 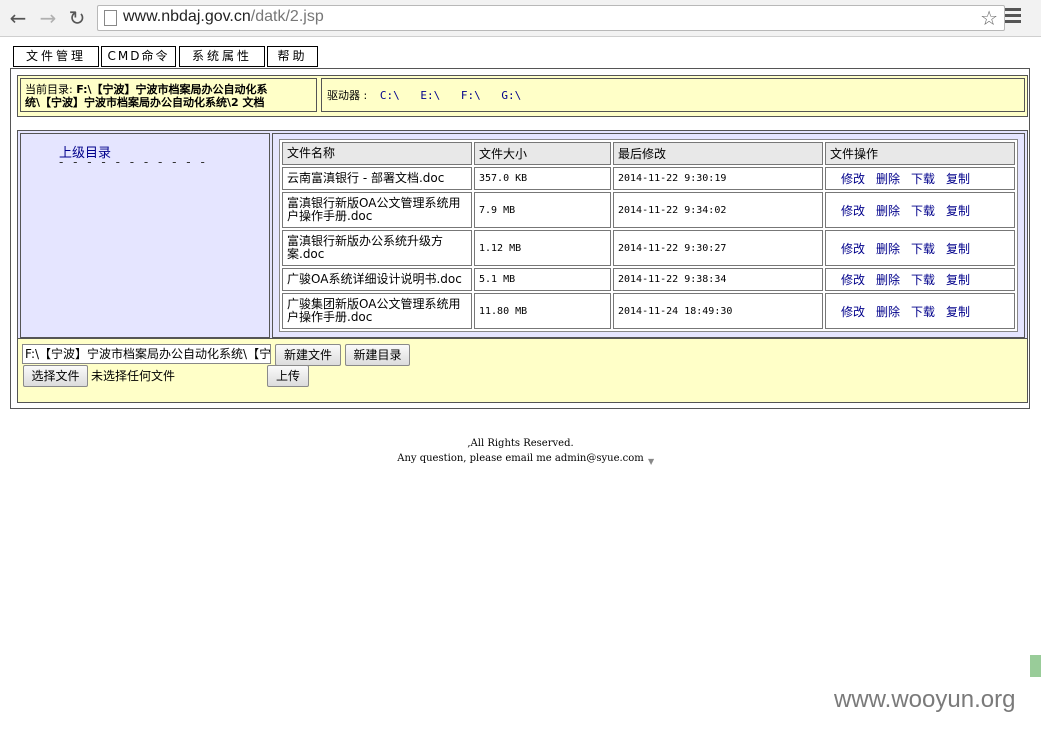 I want to click on path-input: F:\【宁波】宁波市档案局办公自动化系统\【宁, so click(x=146, y=354).